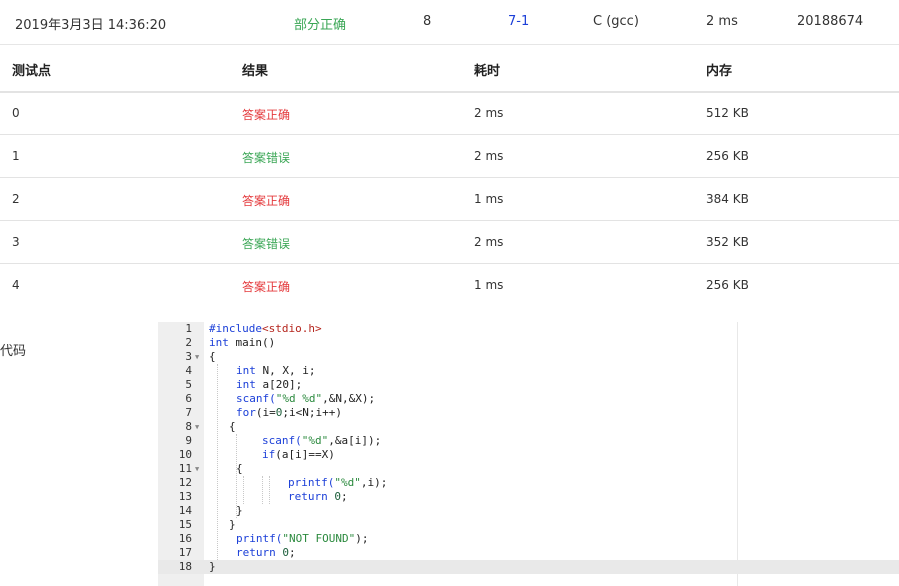  I want to click on submission-user: 20188674, so click(830, 21).